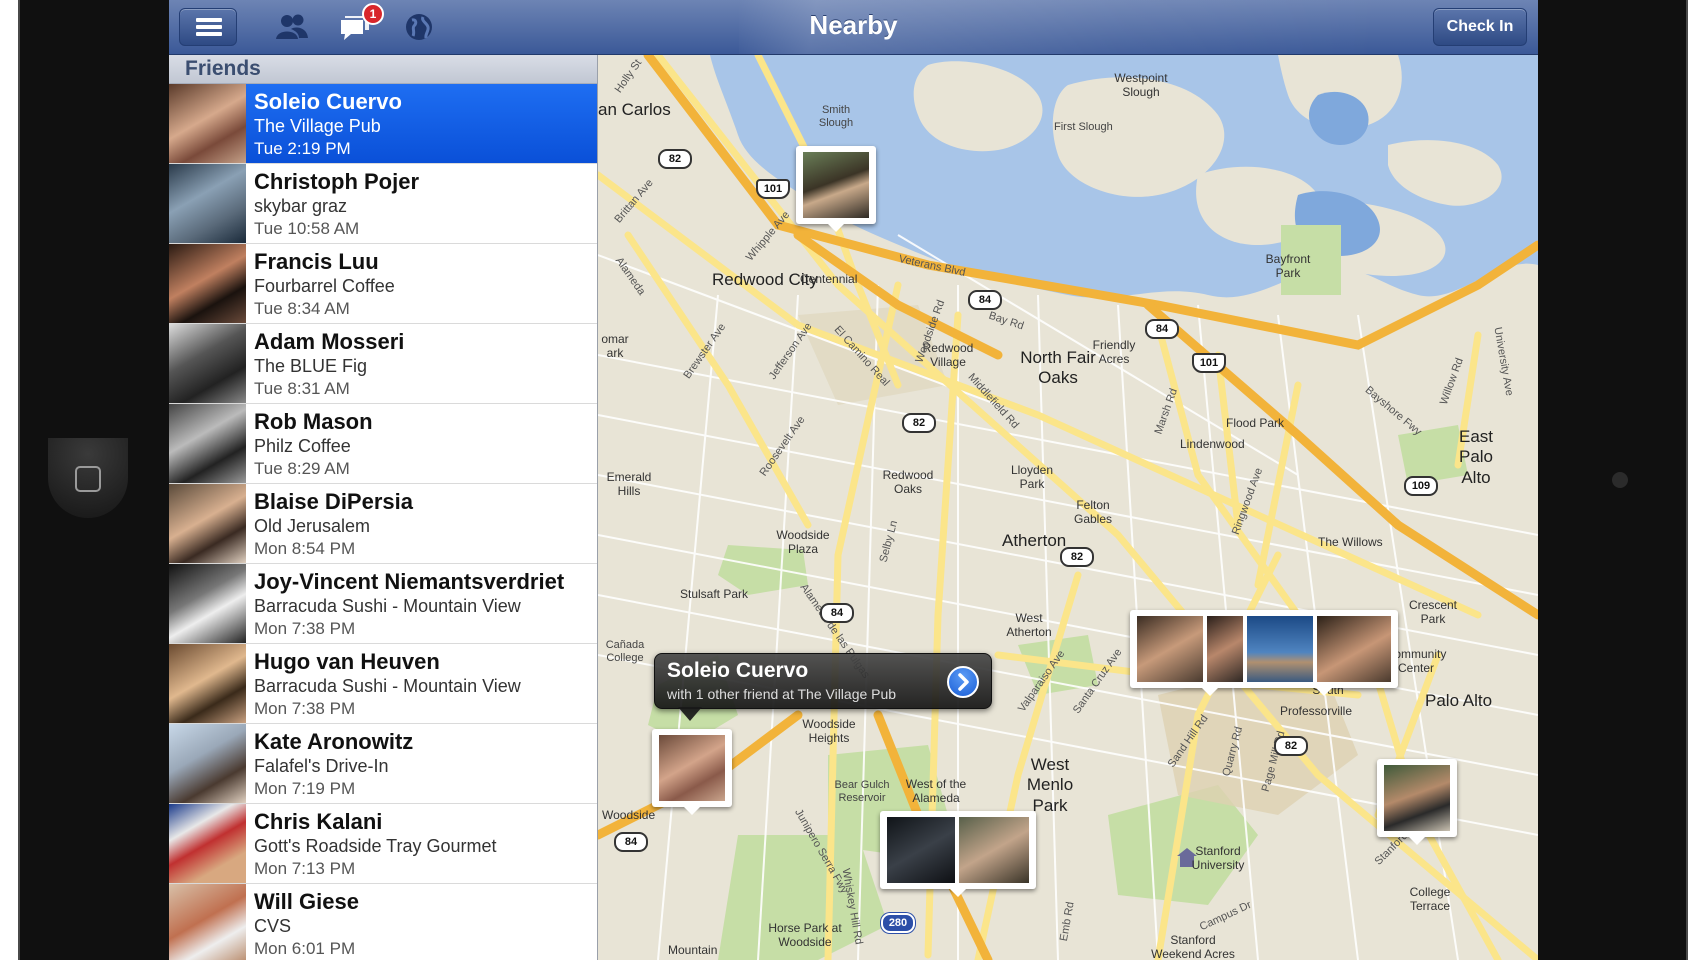 The image size is (1706, 960). I want to click on highway-shield-82: 82, so click(675, 159).